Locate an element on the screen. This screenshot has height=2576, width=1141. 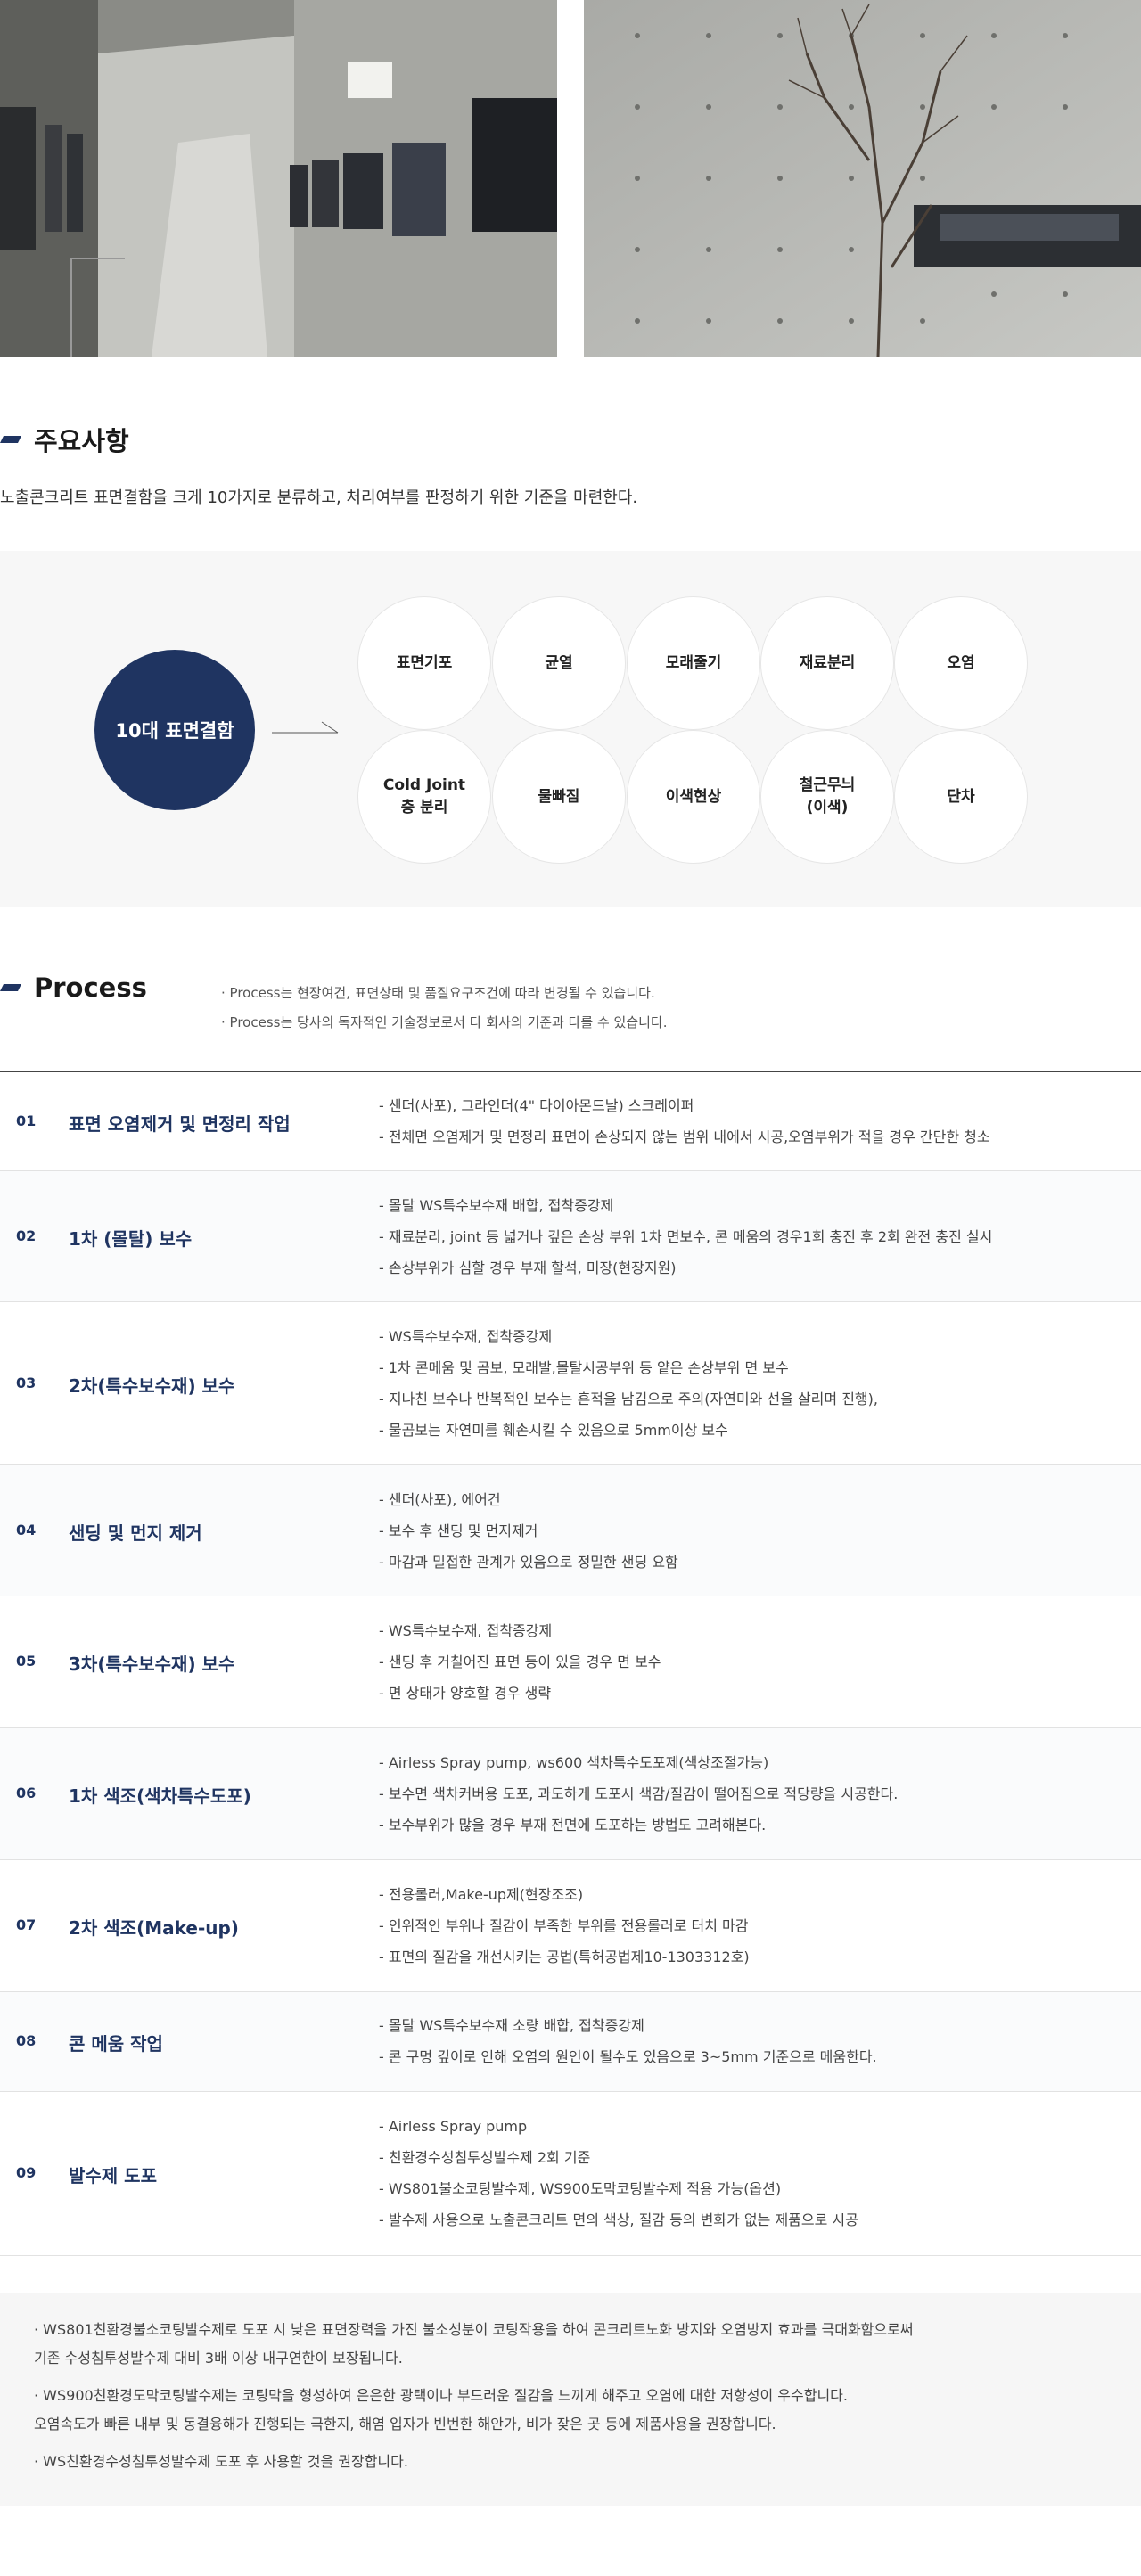
bottom-note-line: · WS친환경수성침투성발수제 도포 후 사용할 것을 권장합니다. is located at coordinates (221, 2461).